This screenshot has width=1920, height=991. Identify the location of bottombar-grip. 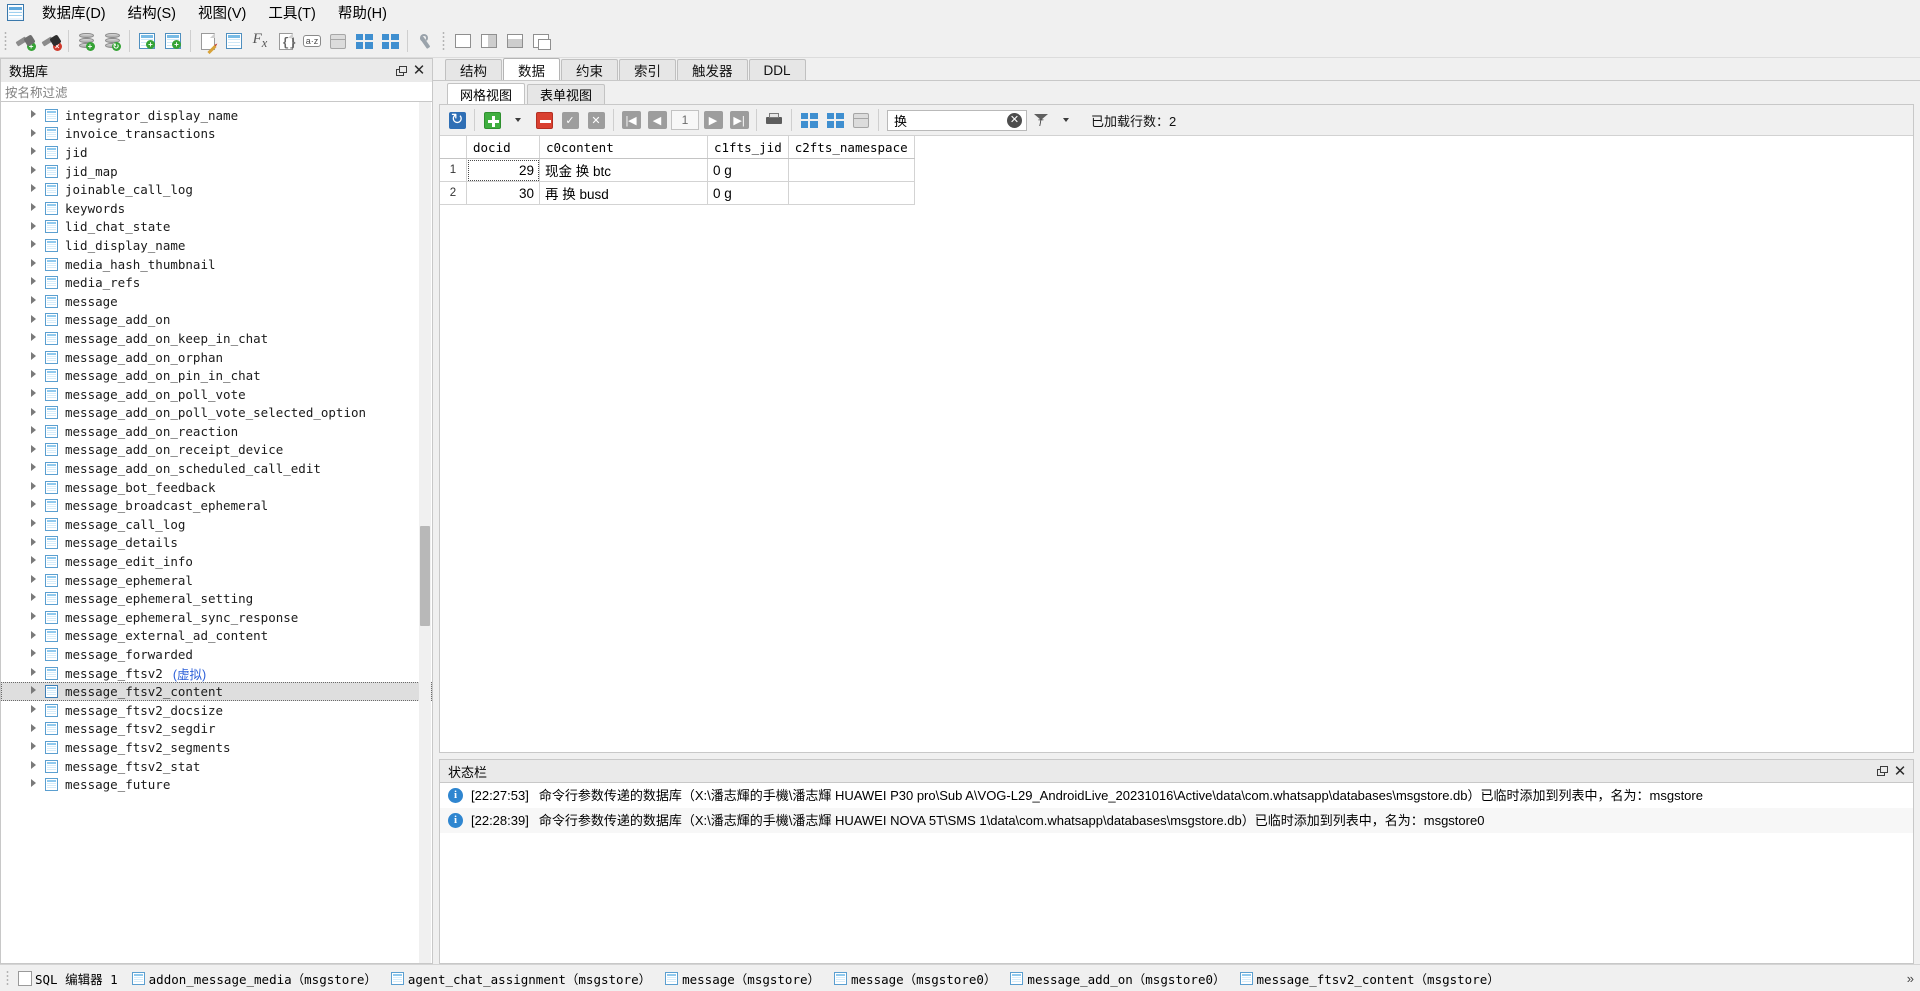
(8, 978).